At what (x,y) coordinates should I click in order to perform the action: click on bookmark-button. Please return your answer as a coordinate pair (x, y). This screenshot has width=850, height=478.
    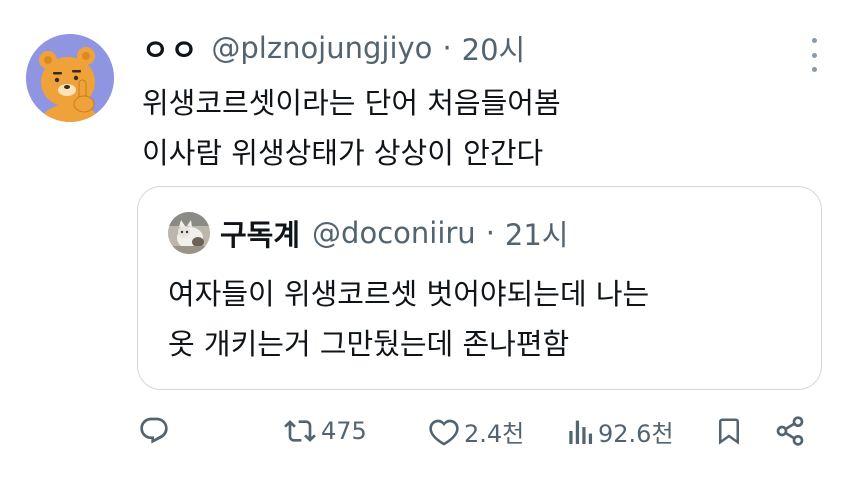
    Looking at the image, I should click on (729, 431).